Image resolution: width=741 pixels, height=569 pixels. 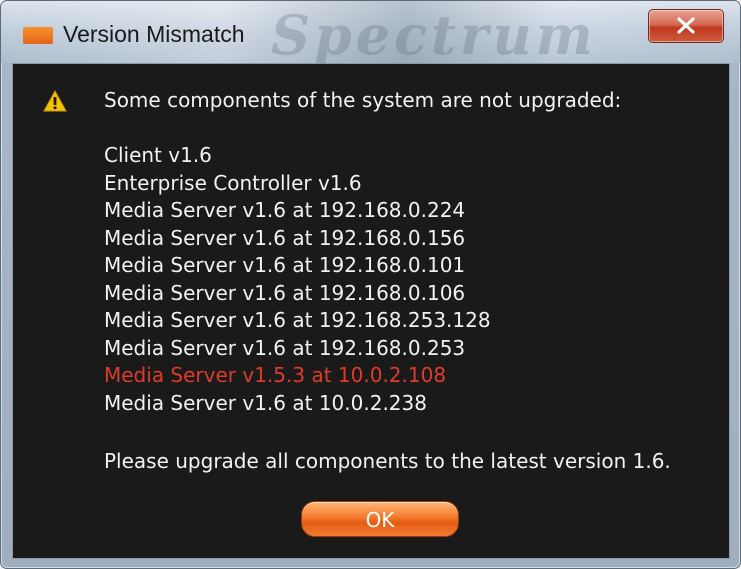 What do you see at coordinates (285, 237) in the screenshot?
I see `component-item: Media Server v1.6 at 192.168.0.156` at bounding box center [285, 237].